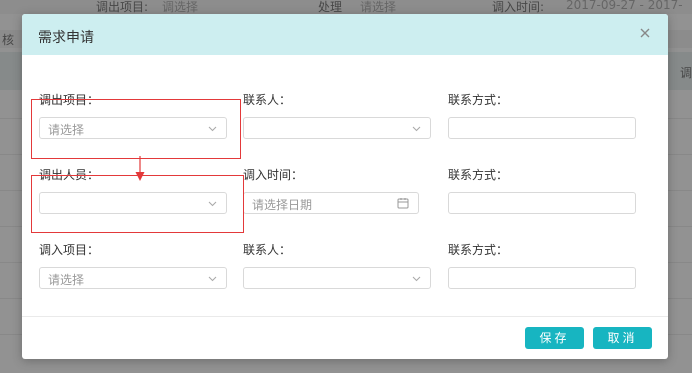 This screenshot has width=692, height=373. Describe the element at coordinates (345, 316) in the screenshot. I see `footer-divider` at that location.